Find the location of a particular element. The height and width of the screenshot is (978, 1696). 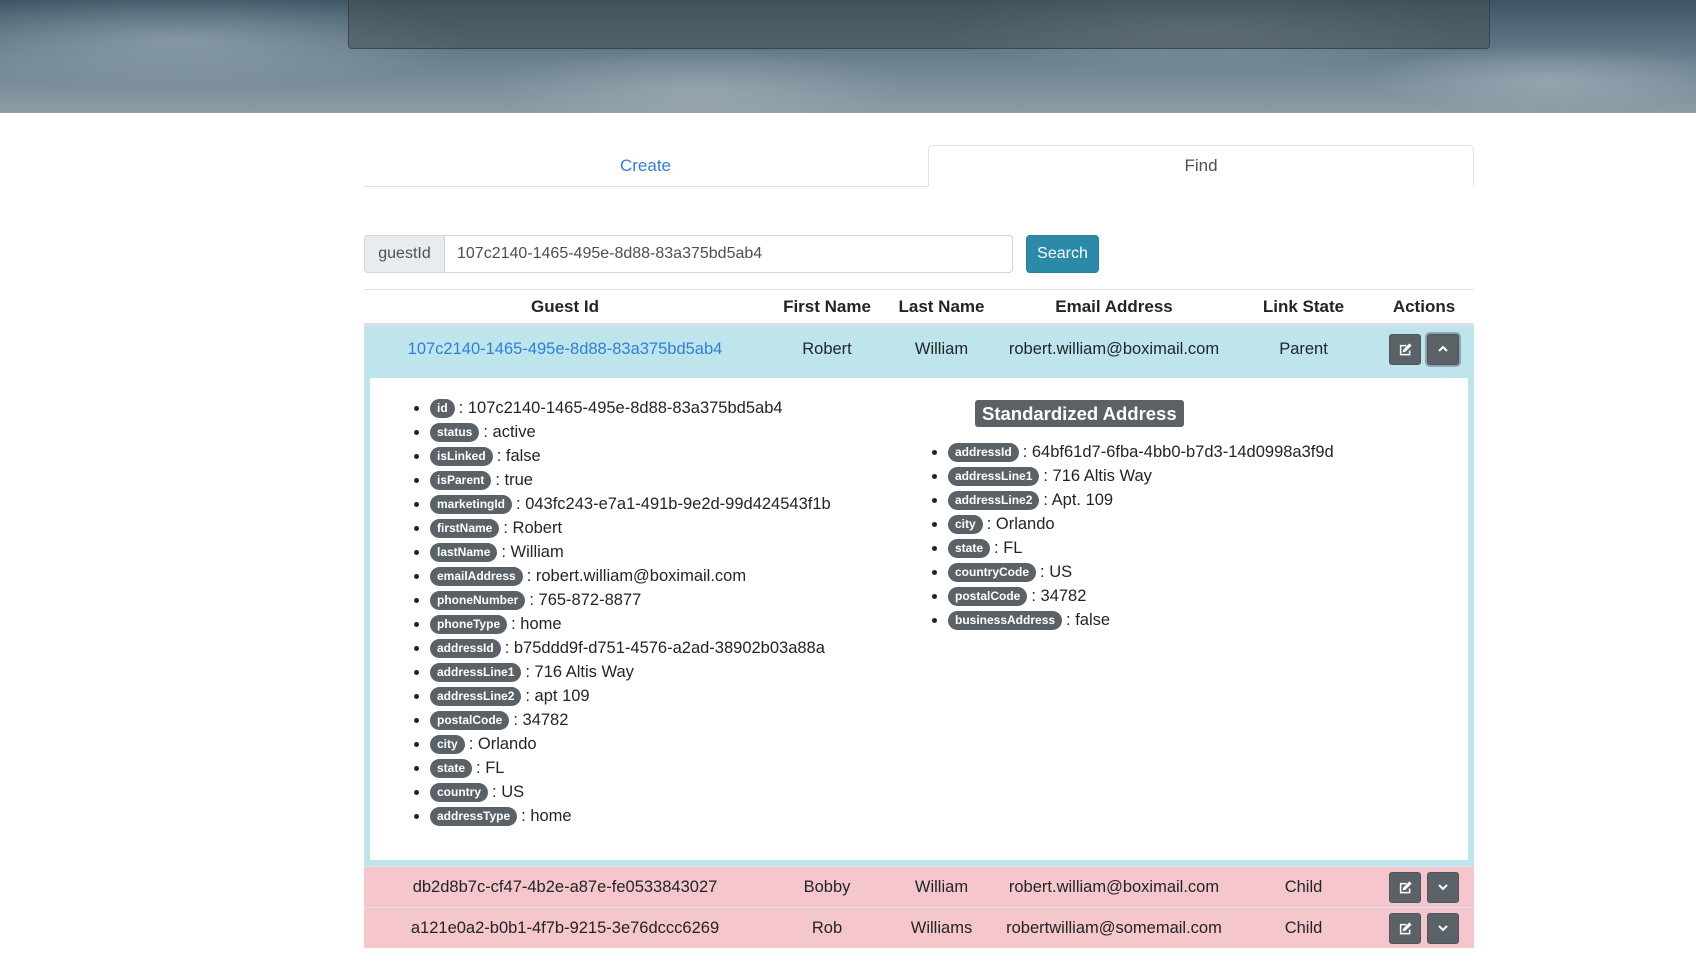

email-cell: robert.william@boximail.com is located at coordinates (1114, 886).